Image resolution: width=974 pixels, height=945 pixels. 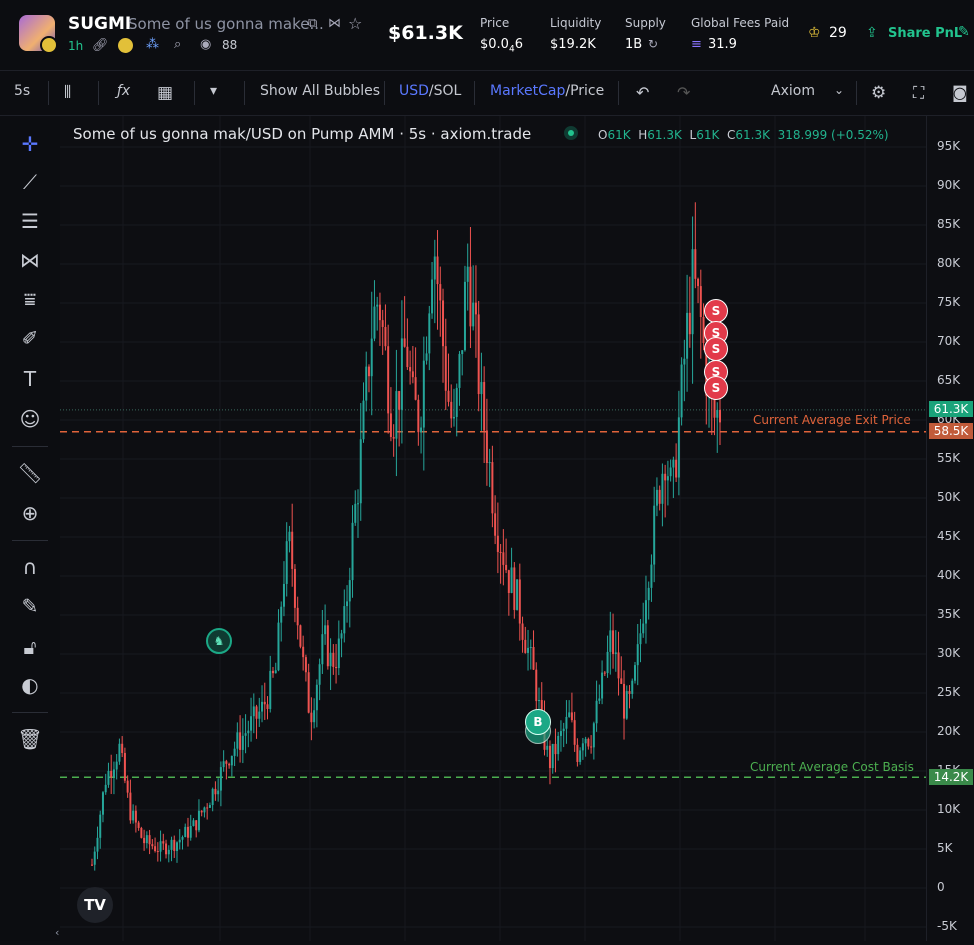 What do you see at coordinates (30, 685) in the screenshot?
I see `hide-icon: ◐` at bounding box center [30, 685].